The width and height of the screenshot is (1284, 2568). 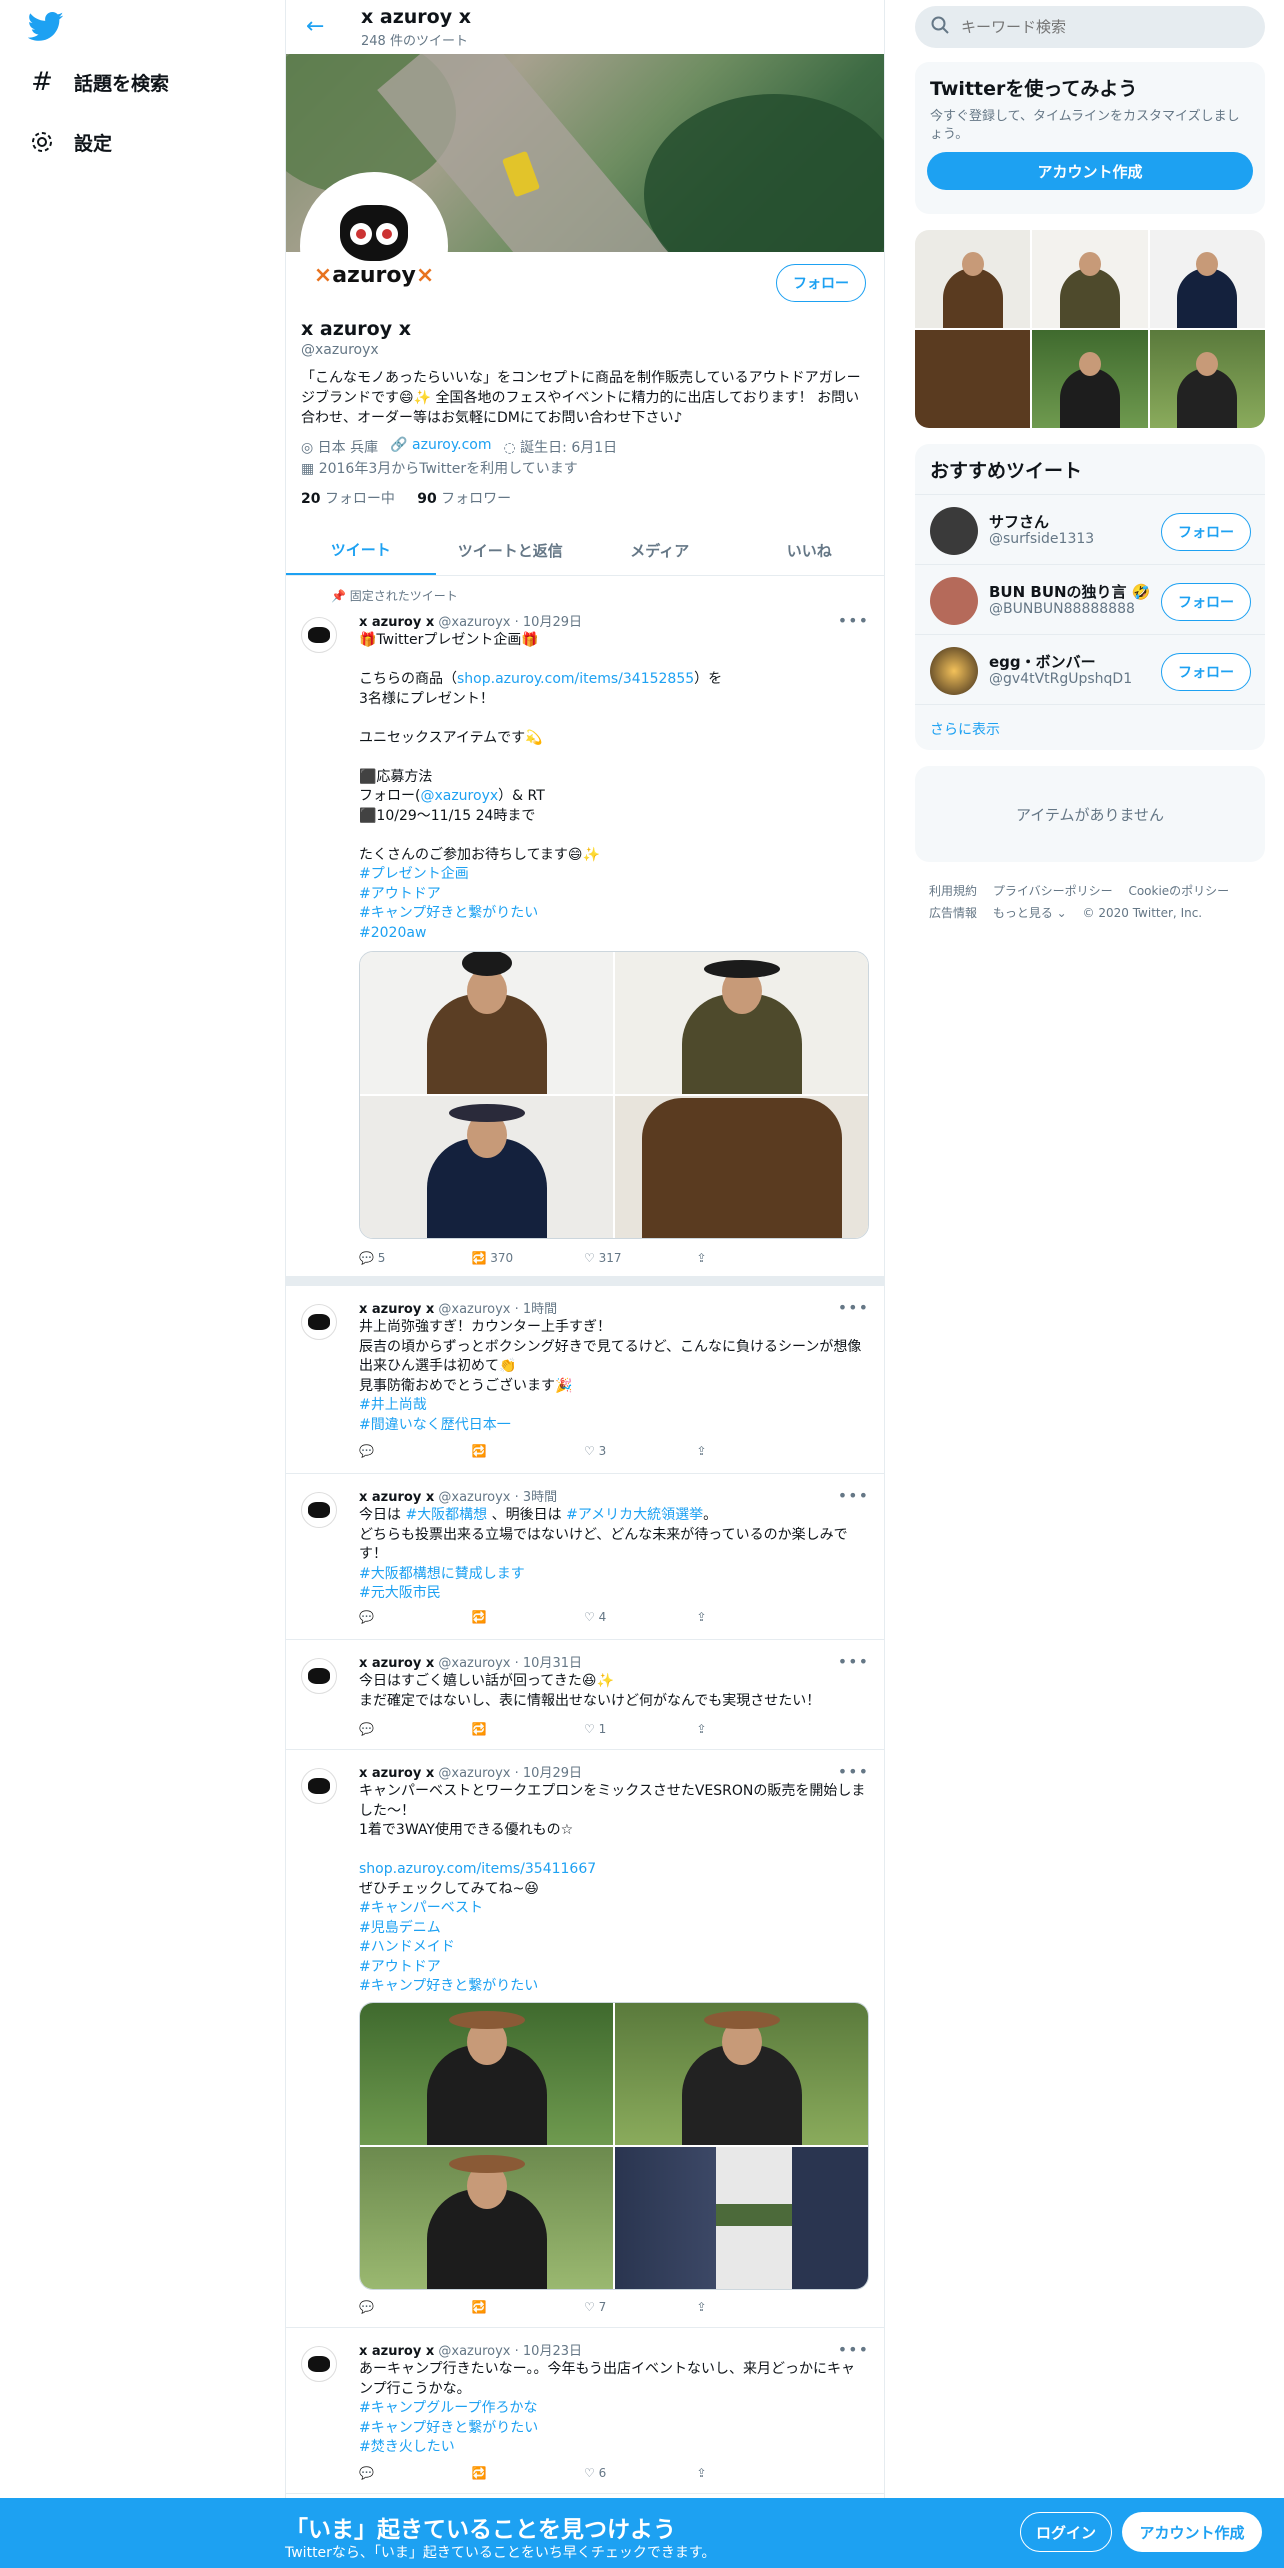 What do you see at coordinates (1090, 669) in the screenshot?
I see `rec-user: egg・ボンバー @gv4tVtRgUpshqD1 フォロー` at bounding box center [1090, 669].